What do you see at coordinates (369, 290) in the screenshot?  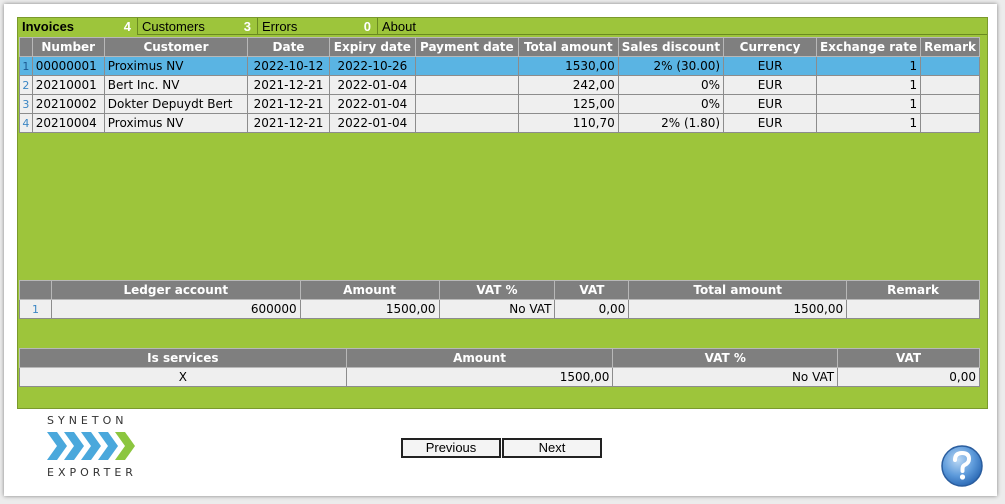 I see `col-ledger-amount: Amount` at bounding box center [369, 290].